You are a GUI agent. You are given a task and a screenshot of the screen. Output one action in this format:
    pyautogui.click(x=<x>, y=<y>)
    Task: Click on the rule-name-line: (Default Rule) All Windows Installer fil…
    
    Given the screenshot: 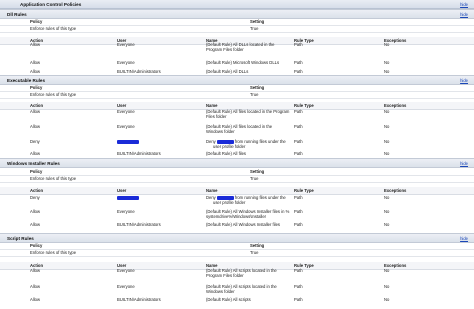 What is the action you would take?
    pyautogui.click(x=243, y=224)
    